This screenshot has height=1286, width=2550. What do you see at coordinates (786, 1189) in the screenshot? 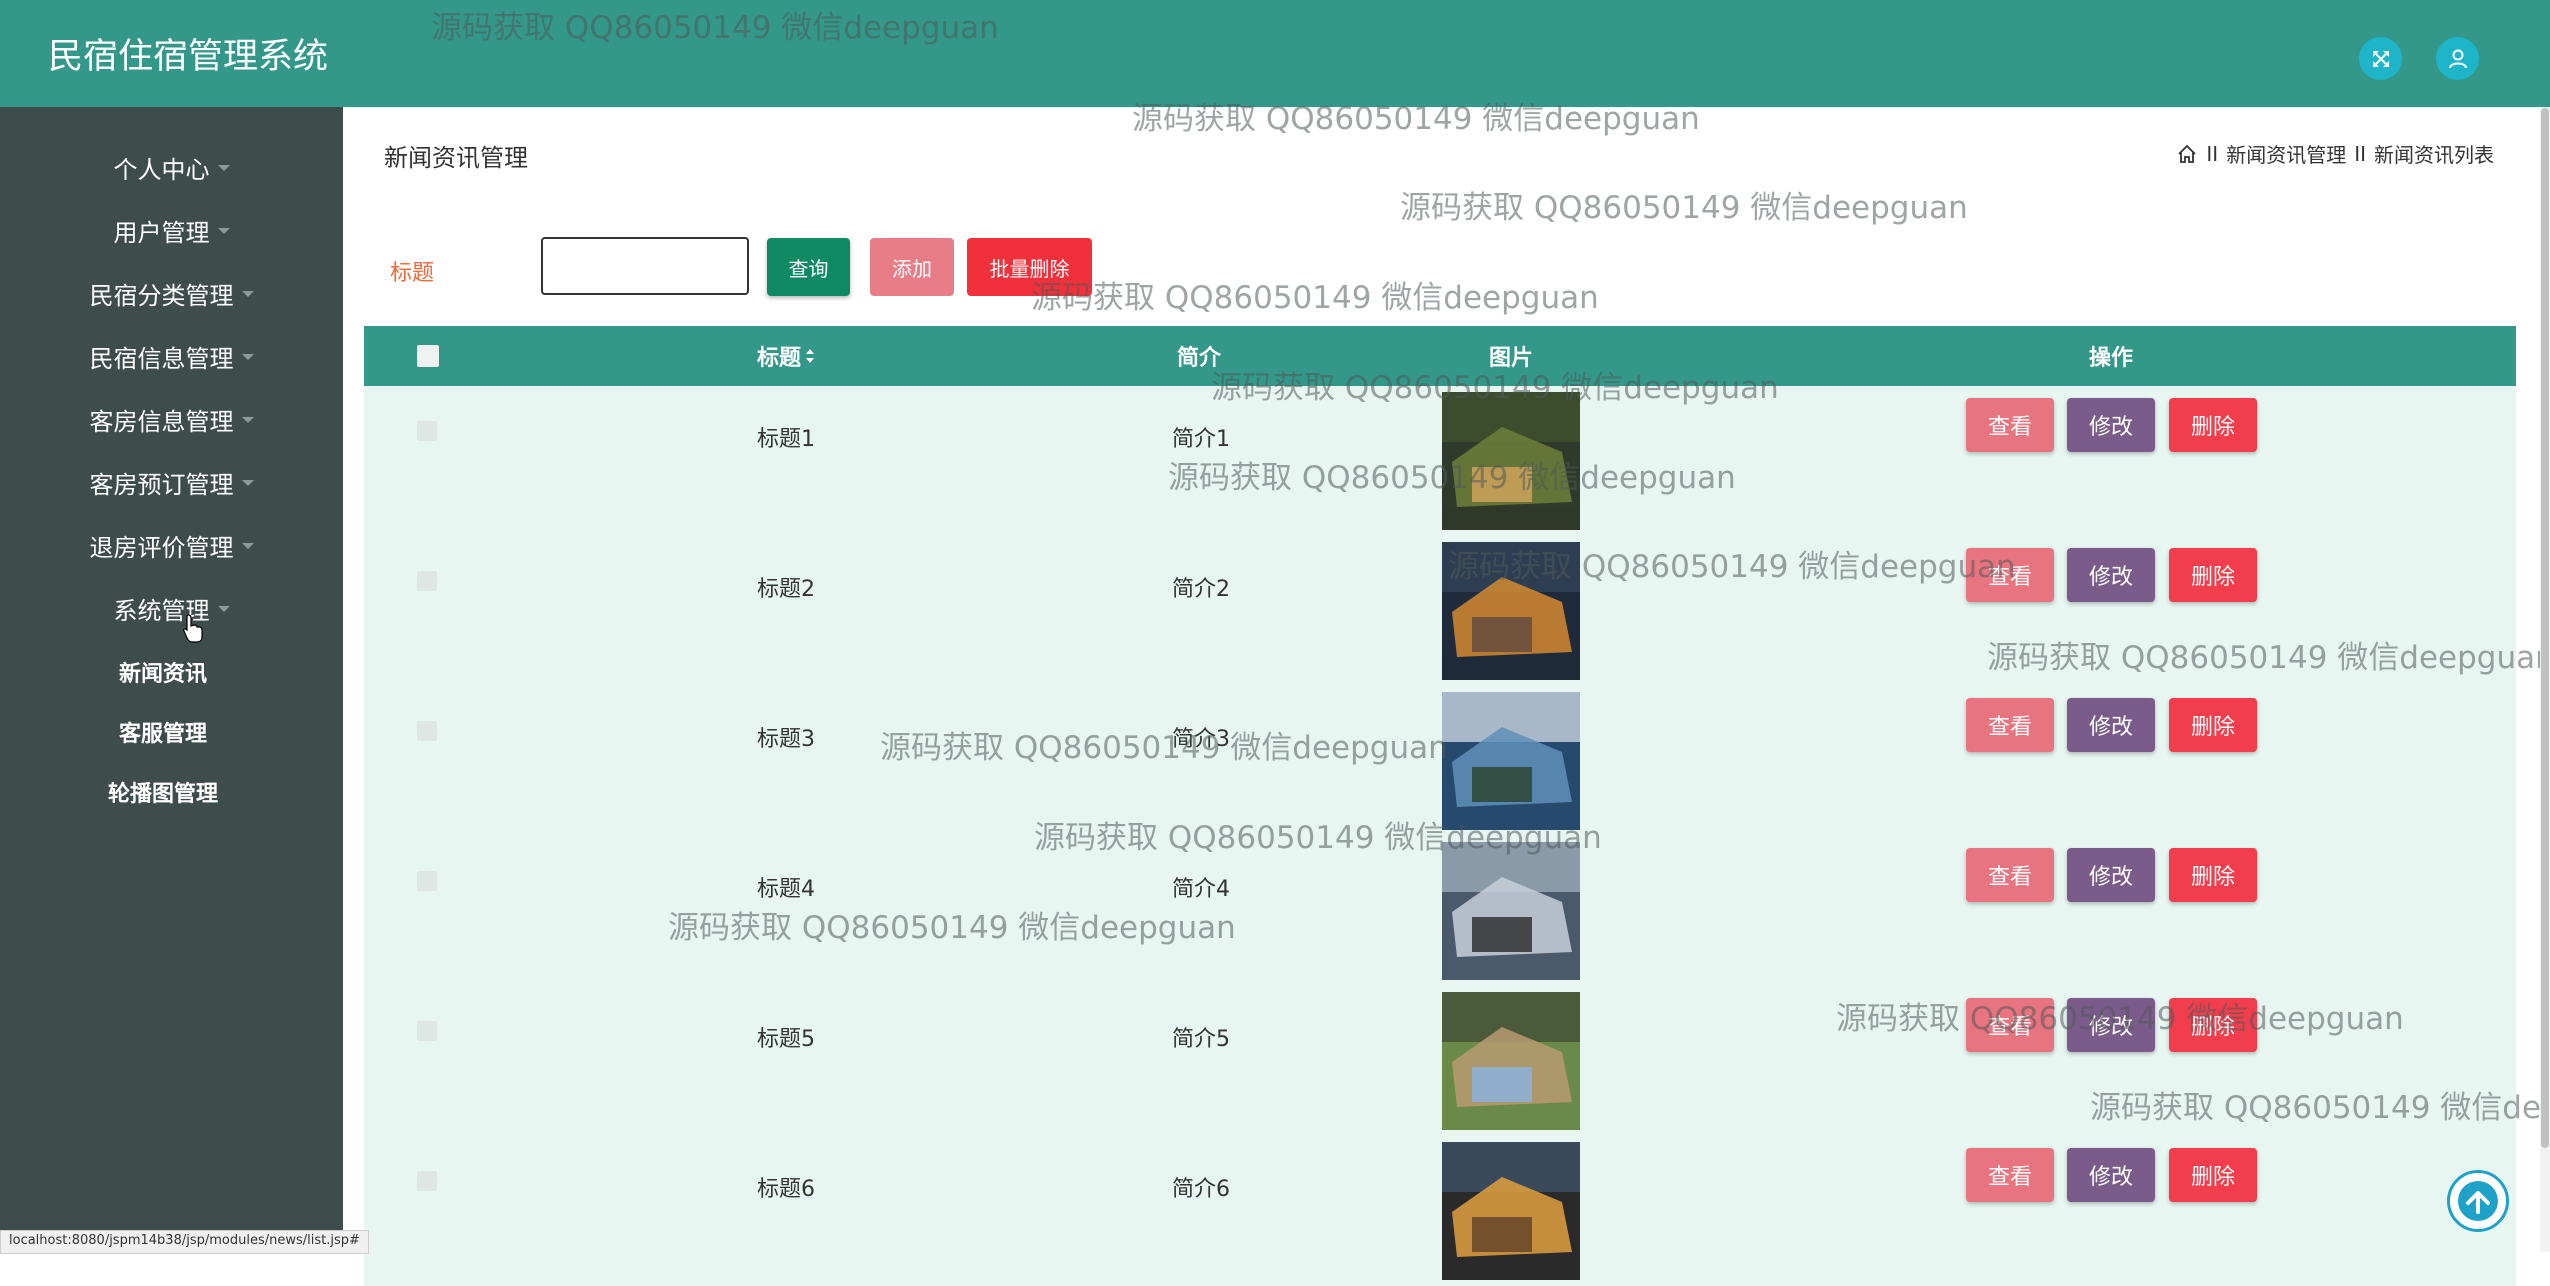
I see `row-title: 标题6` at bounding box center [786, 1189].